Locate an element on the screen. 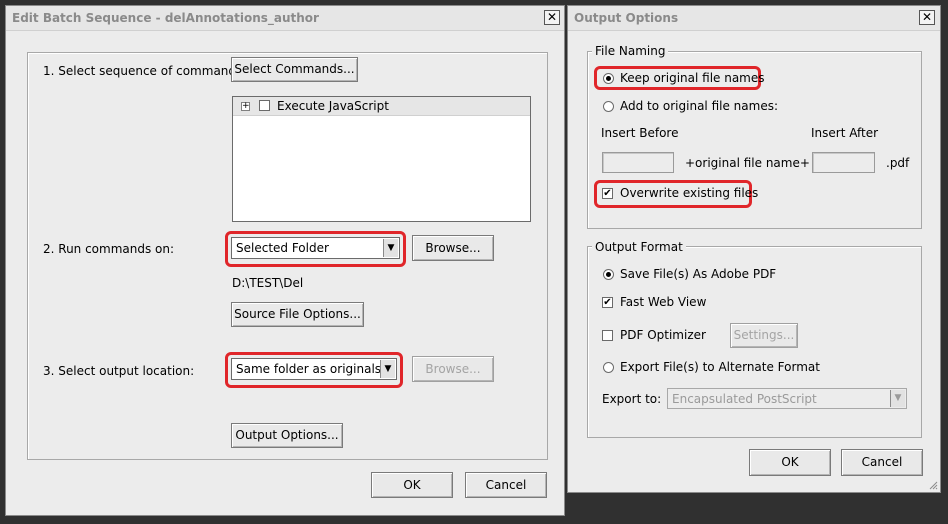 The height and width of the screenshot is (524, 948). output-dialog-title: Output Options is located at coordinates (626, 18).